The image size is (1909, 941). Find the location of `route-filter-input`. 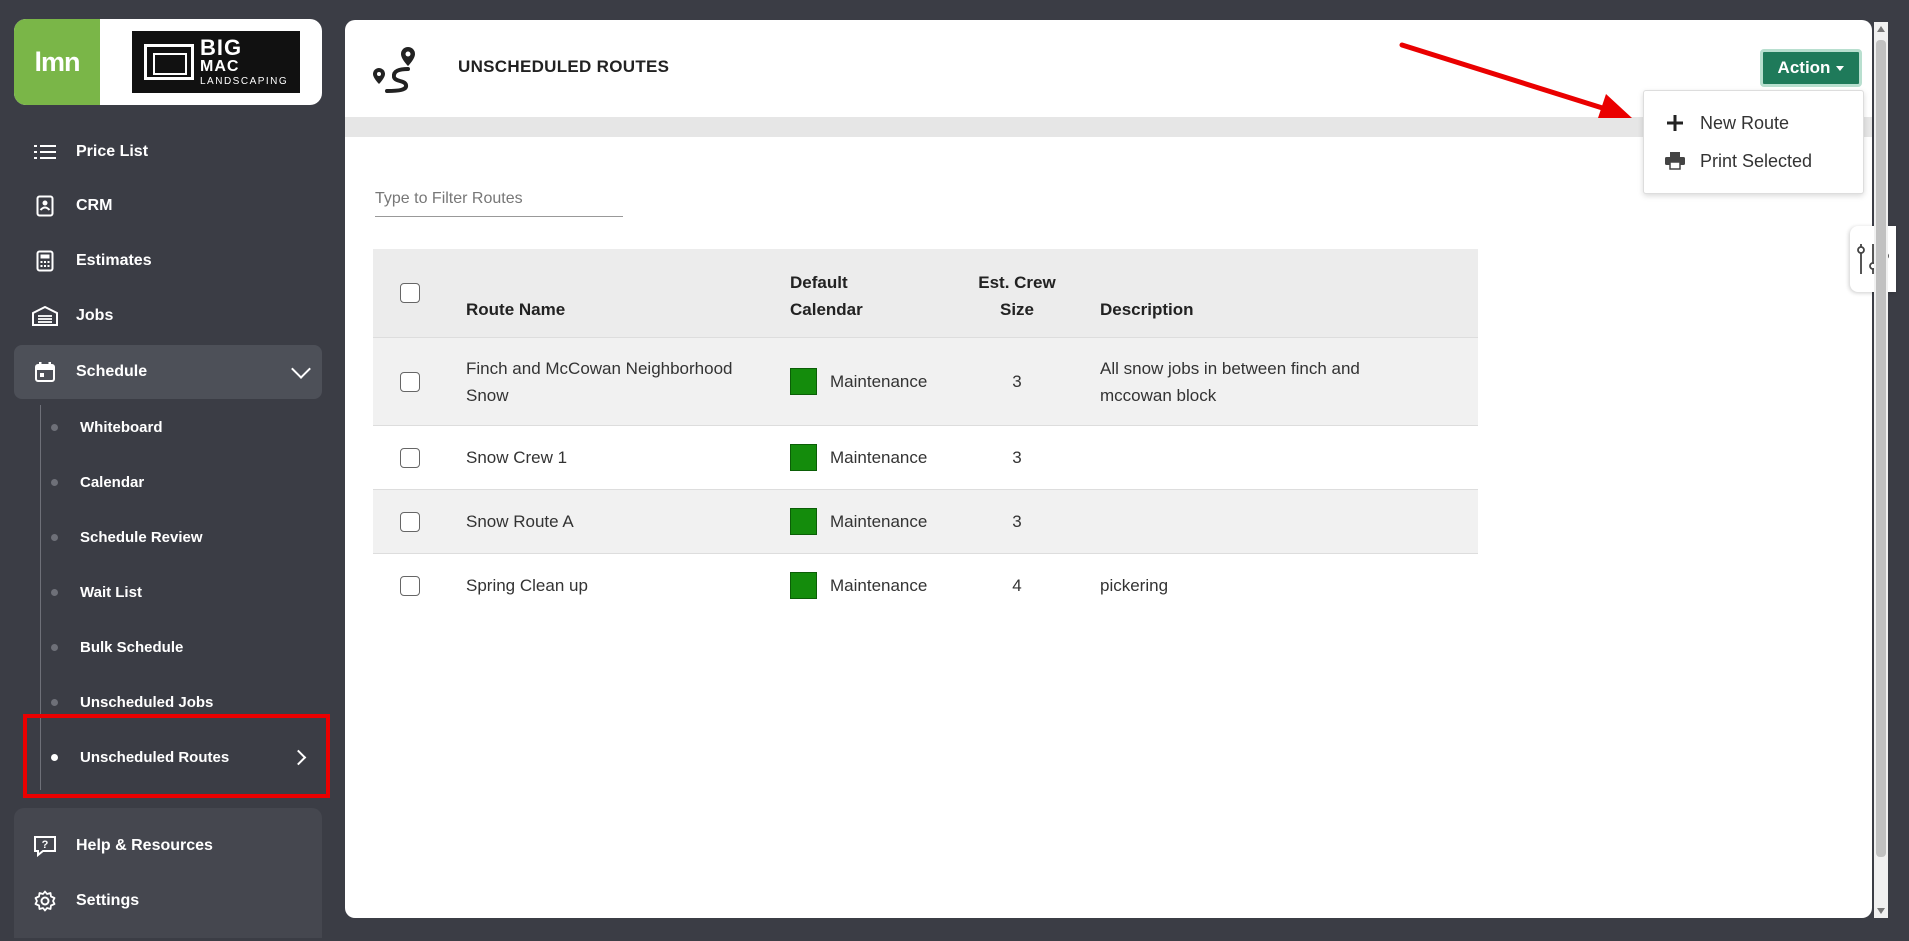

route-filter-input is located at coordinates (499, 199).